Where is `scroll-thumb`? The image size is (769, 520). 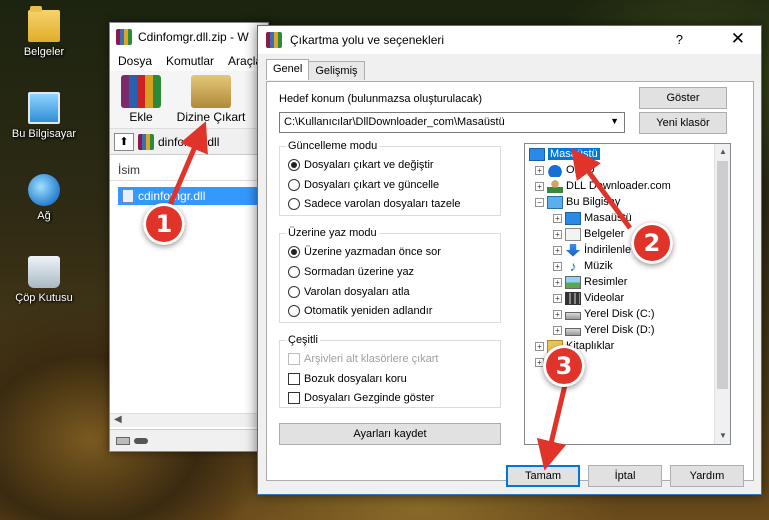
scroll-thumb is located at coordinates (722, 275).